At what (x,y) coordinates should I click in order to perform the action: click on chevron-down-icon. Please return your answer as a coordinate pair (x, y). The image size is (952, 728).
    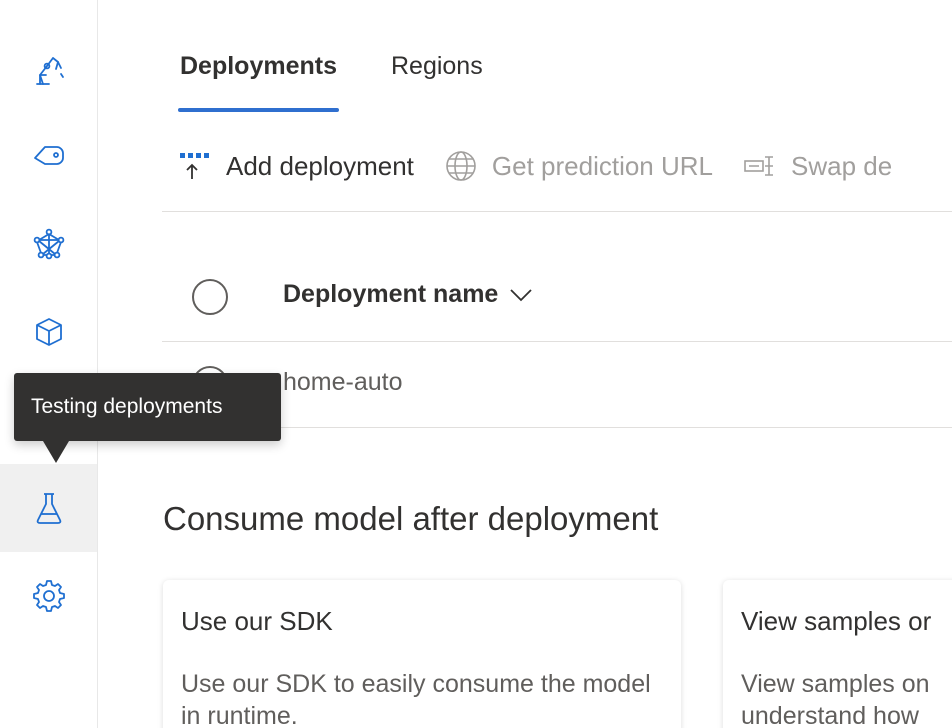
    Looking at the image, I should click on (521, 294).